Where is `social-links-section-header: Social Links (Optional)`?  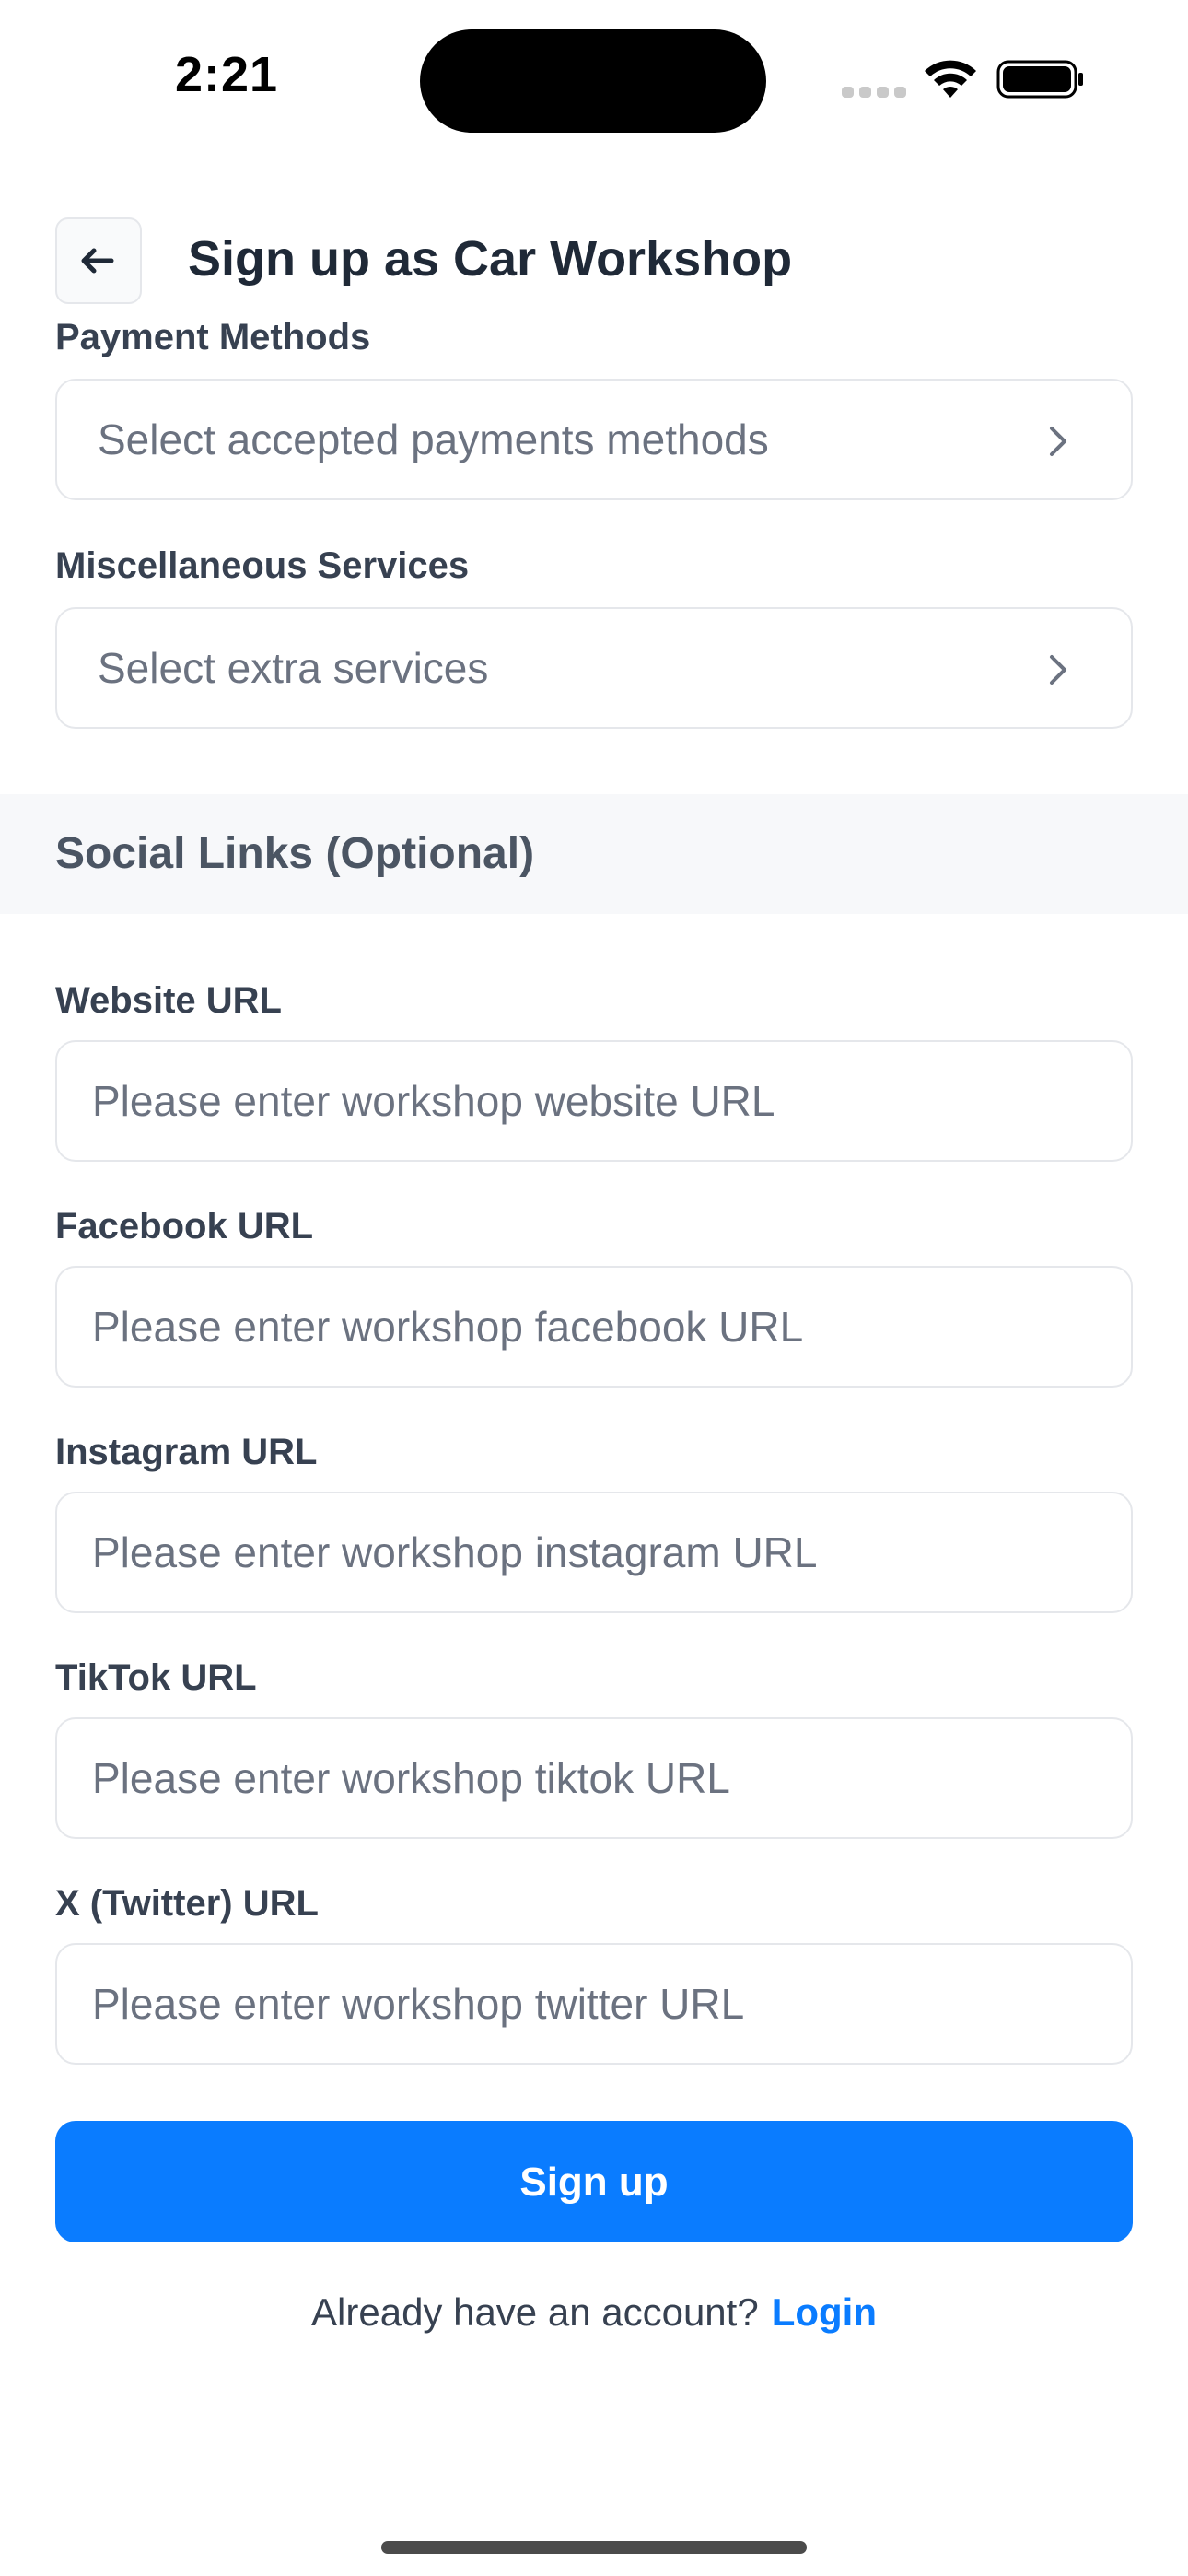 social-links-section-header: Social Links (Optional) is located at coordinates (594, 854).